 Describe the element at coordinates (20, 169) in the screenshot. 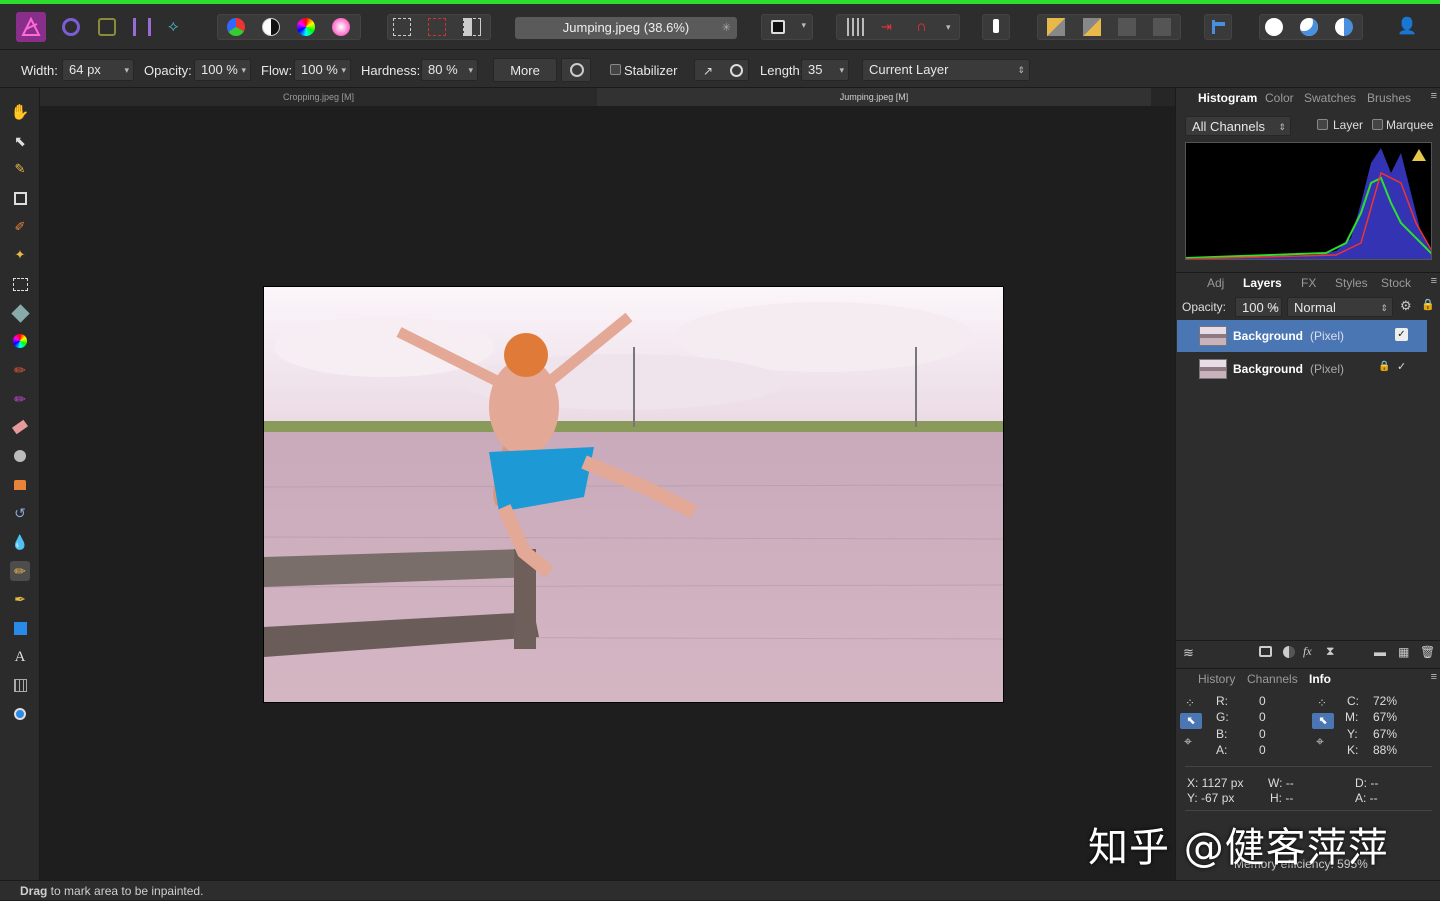

I see `color-picker-icon: ✎` at that location.